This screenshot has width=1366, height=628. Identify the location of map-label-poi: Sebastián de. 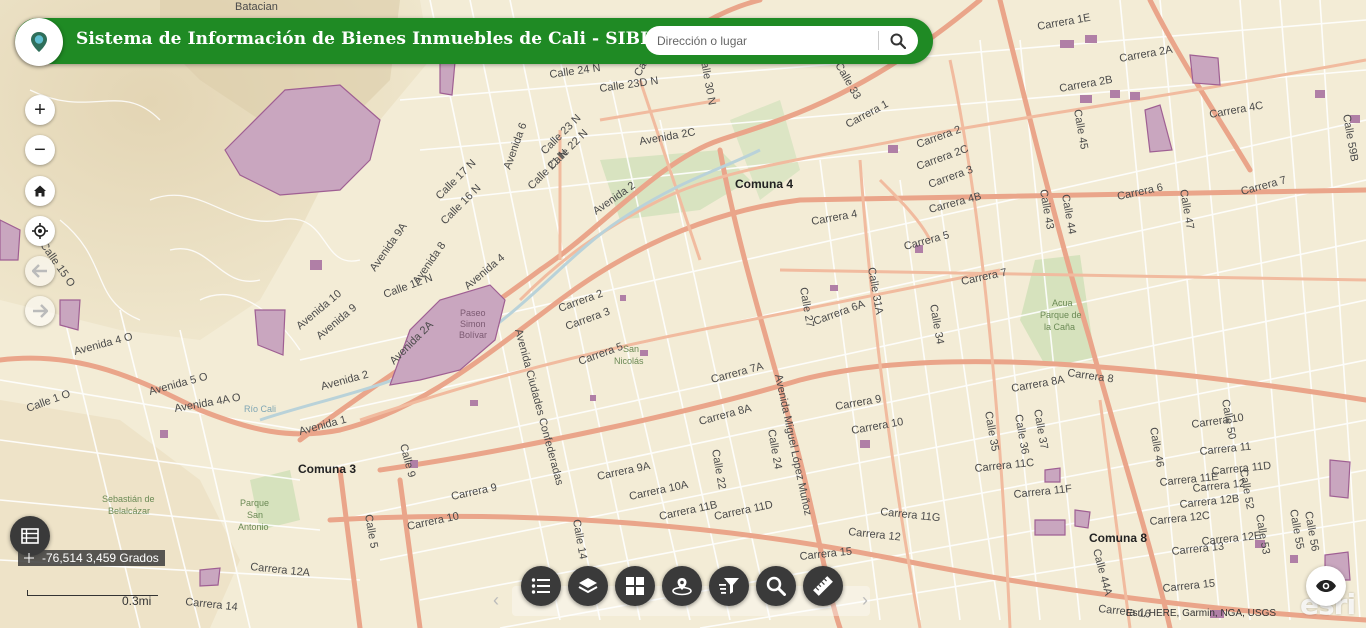
(128, 499).